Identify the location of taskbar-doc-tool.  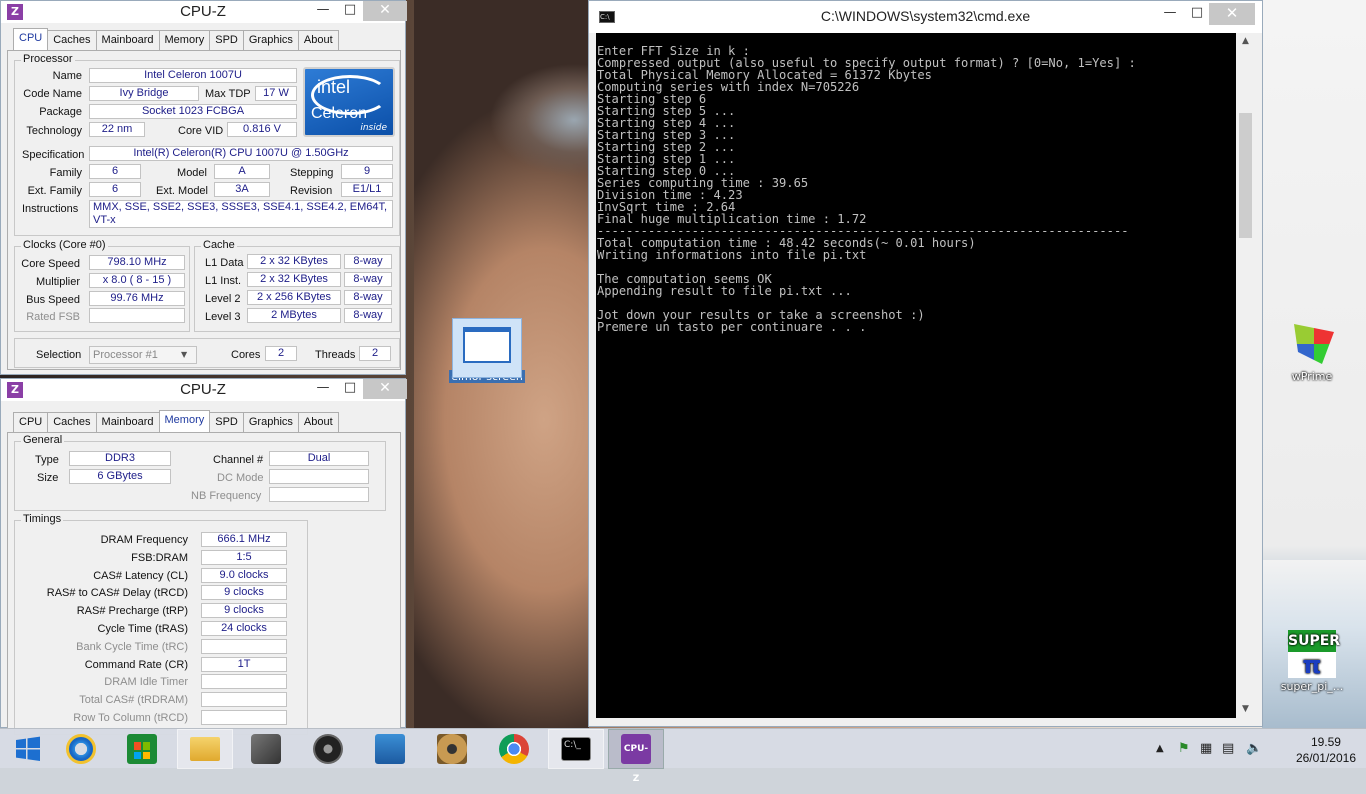
(266, 749).